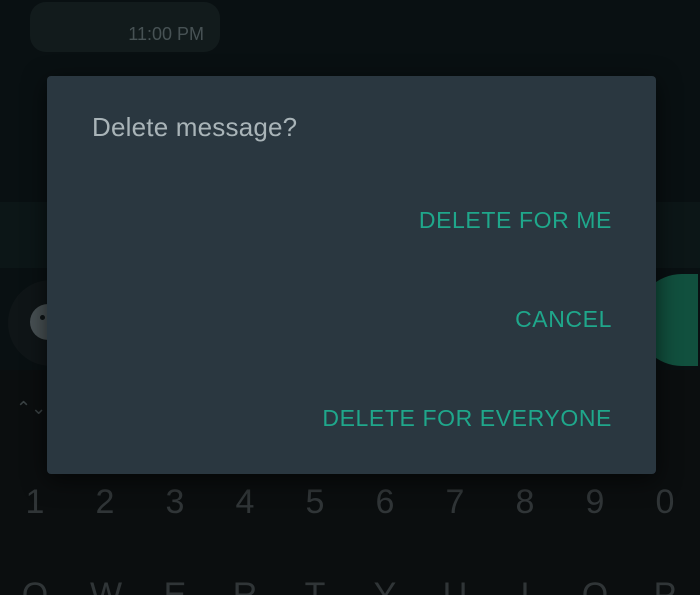 The image size is (700, 595). What do you see at coordinates (515, 220) in the screenshot?
I see `delete-for-me-button: DELETE FOR ME` at bounding box center [515, 220].